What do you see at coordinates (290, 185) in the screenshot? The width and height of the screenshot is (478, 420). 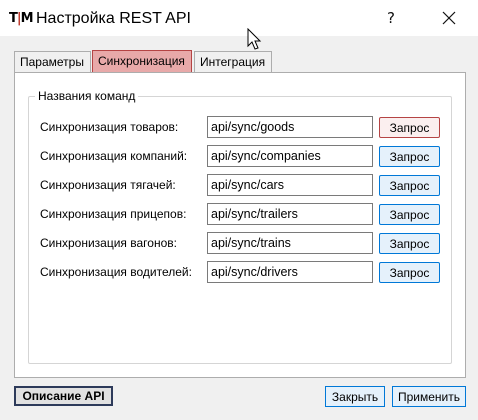 I see `cars-endpoint-input` at bounding box center [290, 185].